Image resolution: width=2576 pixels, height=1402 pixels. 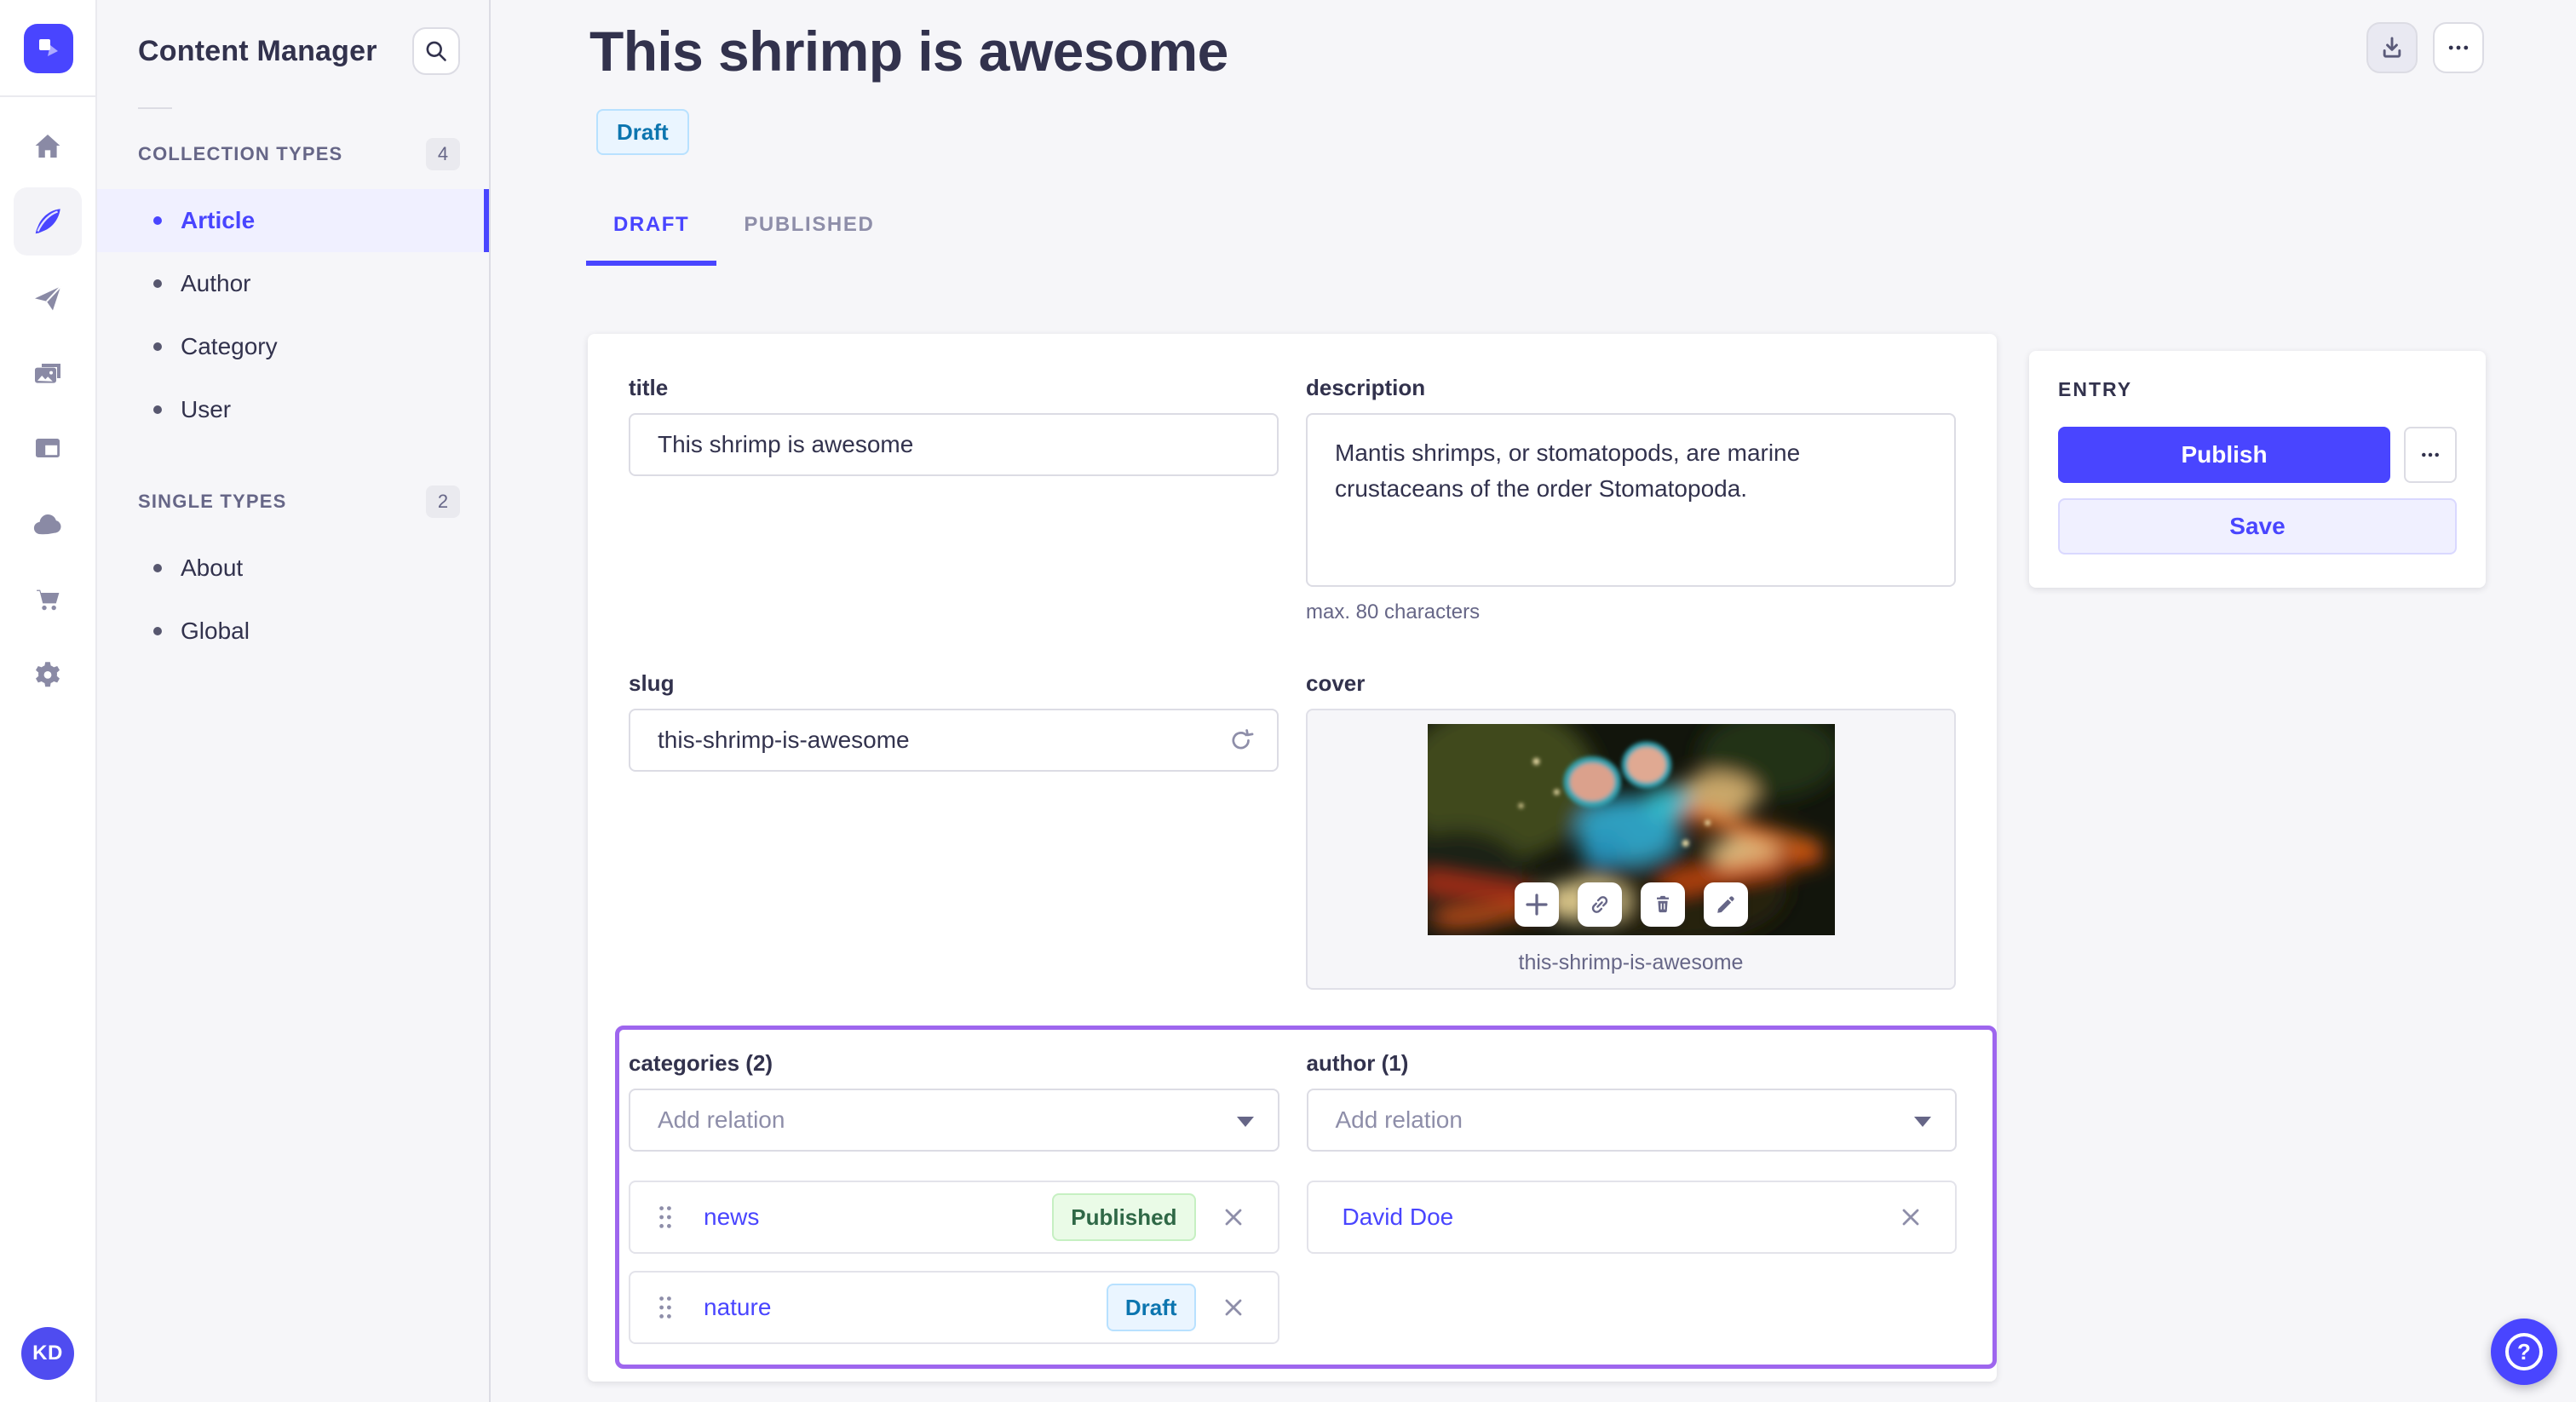 What do you see at coordinates (2224, 455) in the screenshot?
I see `publish-button: Publish` at bounding box center [2224, 455].